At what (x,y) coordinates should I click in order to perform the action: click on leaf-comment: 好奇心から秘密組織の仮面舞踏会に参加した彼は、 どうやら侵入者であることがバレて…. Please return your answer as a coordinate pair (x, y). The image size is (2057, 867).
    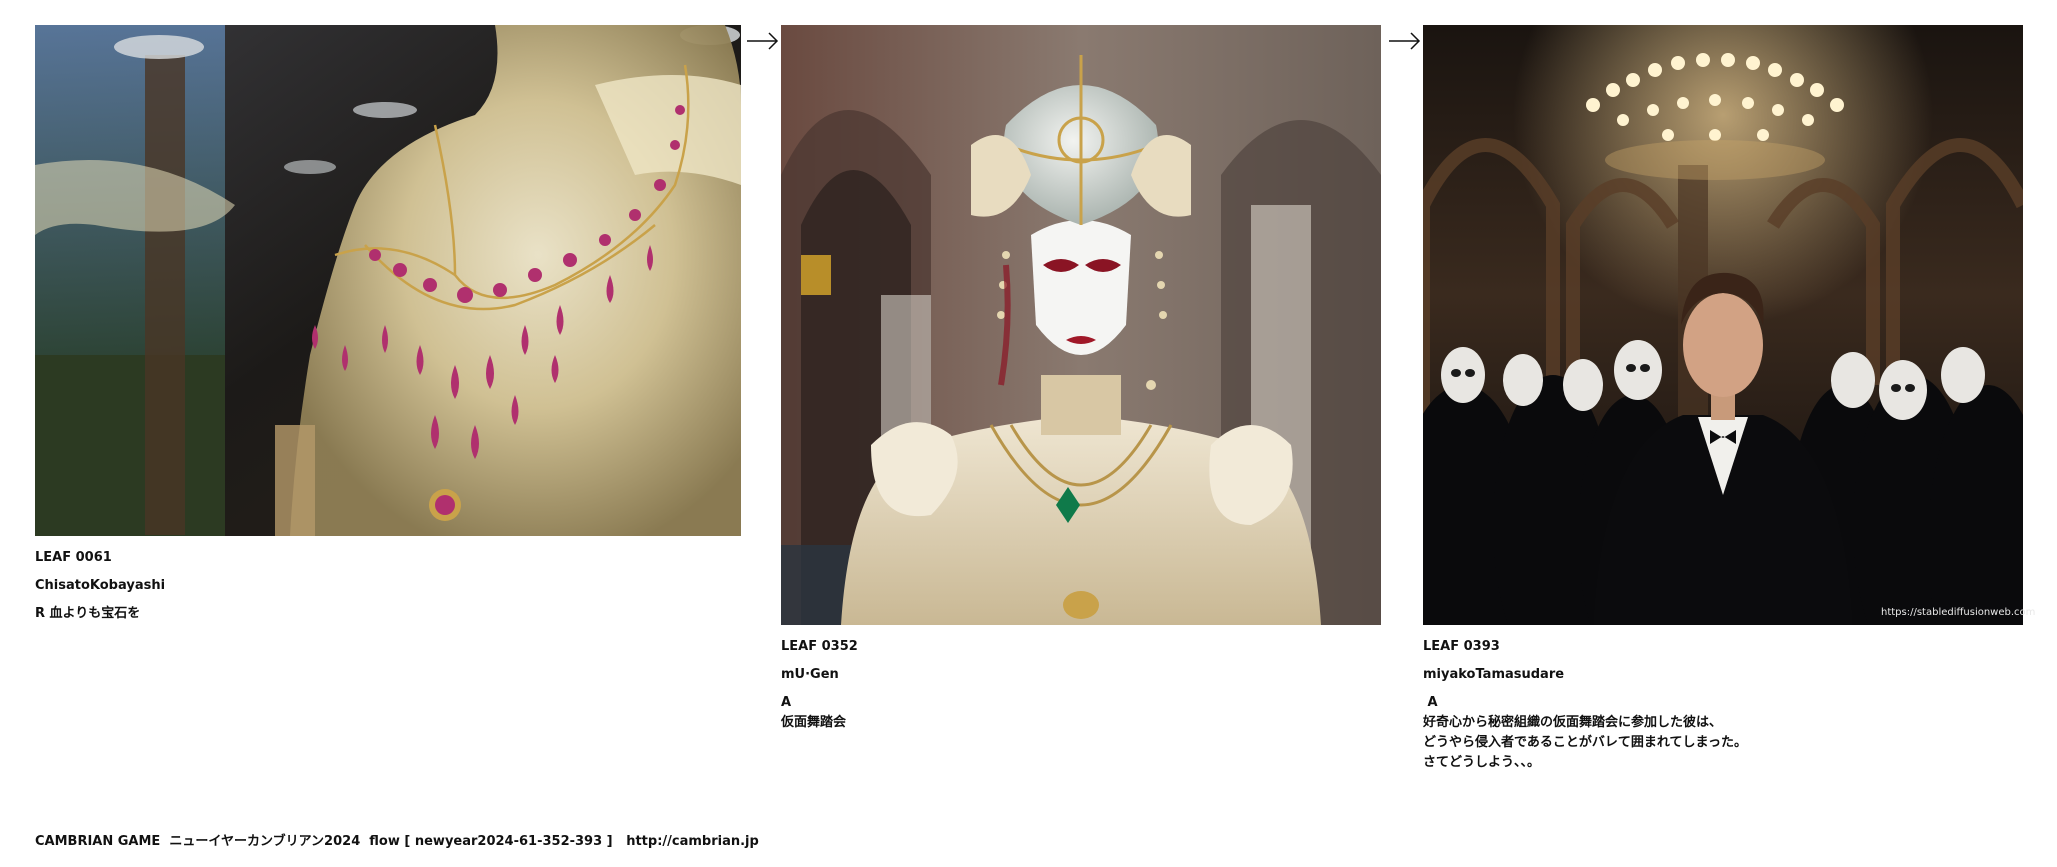
    Looking at the image, I should click on (1585, 742).